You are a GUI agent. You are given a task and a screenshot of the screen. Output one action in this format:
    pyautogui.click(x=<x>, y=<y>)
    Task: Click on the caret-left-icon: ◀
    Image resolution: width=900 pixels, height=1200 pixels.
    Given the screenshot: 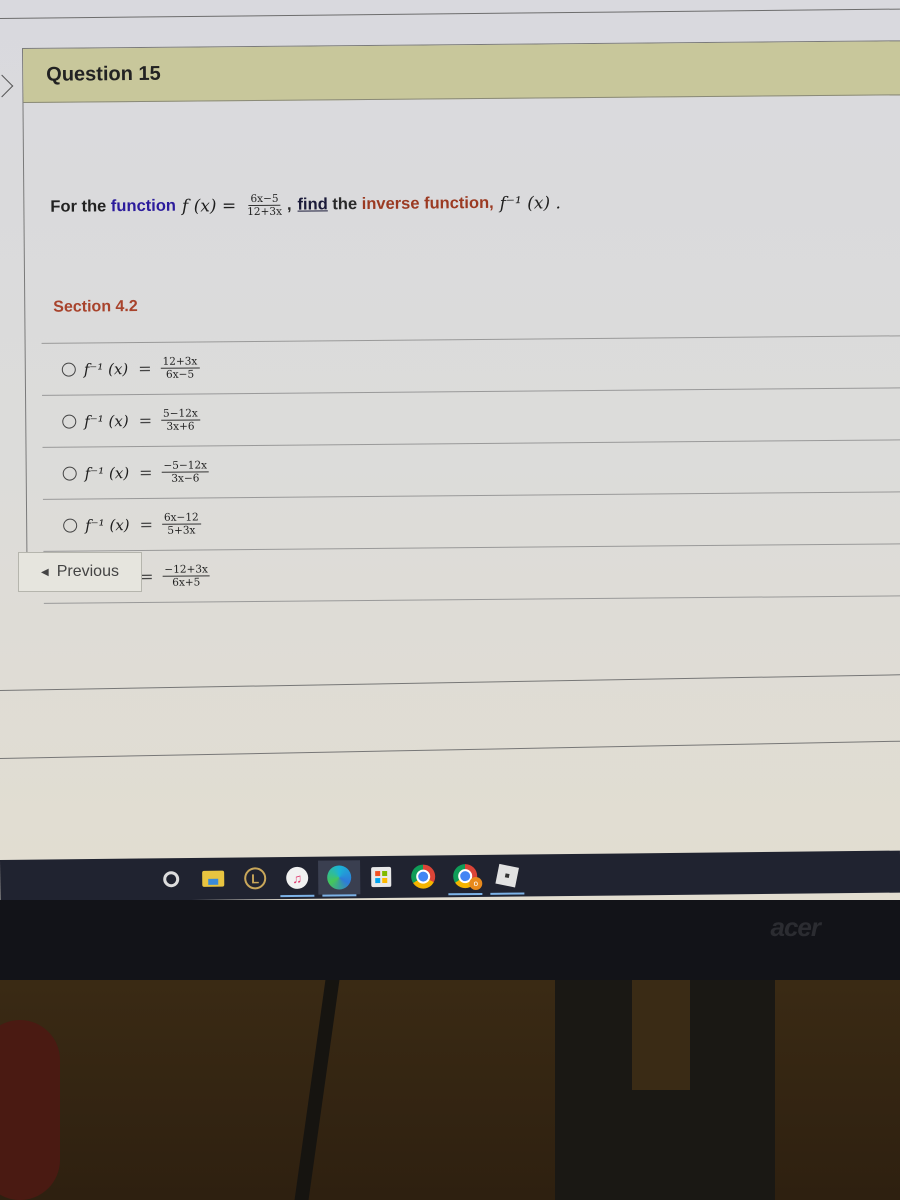 What is the action you would take?
    pyautogui.click(x=45, y=572)
    